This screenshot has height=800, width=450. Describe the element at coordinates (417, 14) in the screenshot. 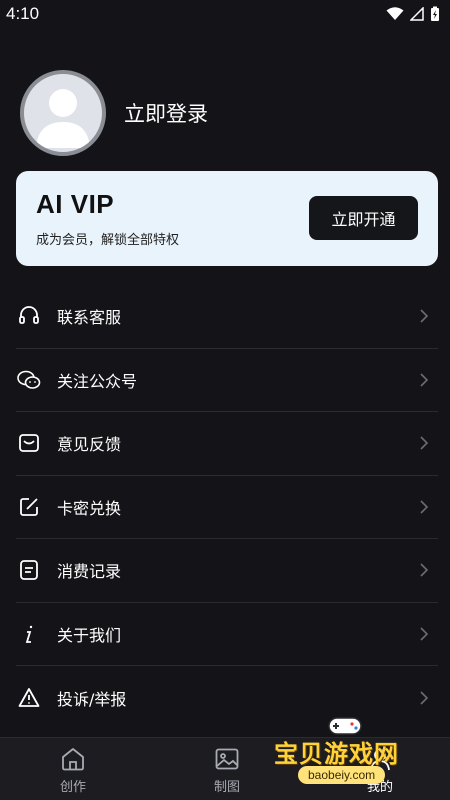

I see `signal-icon` at that location.